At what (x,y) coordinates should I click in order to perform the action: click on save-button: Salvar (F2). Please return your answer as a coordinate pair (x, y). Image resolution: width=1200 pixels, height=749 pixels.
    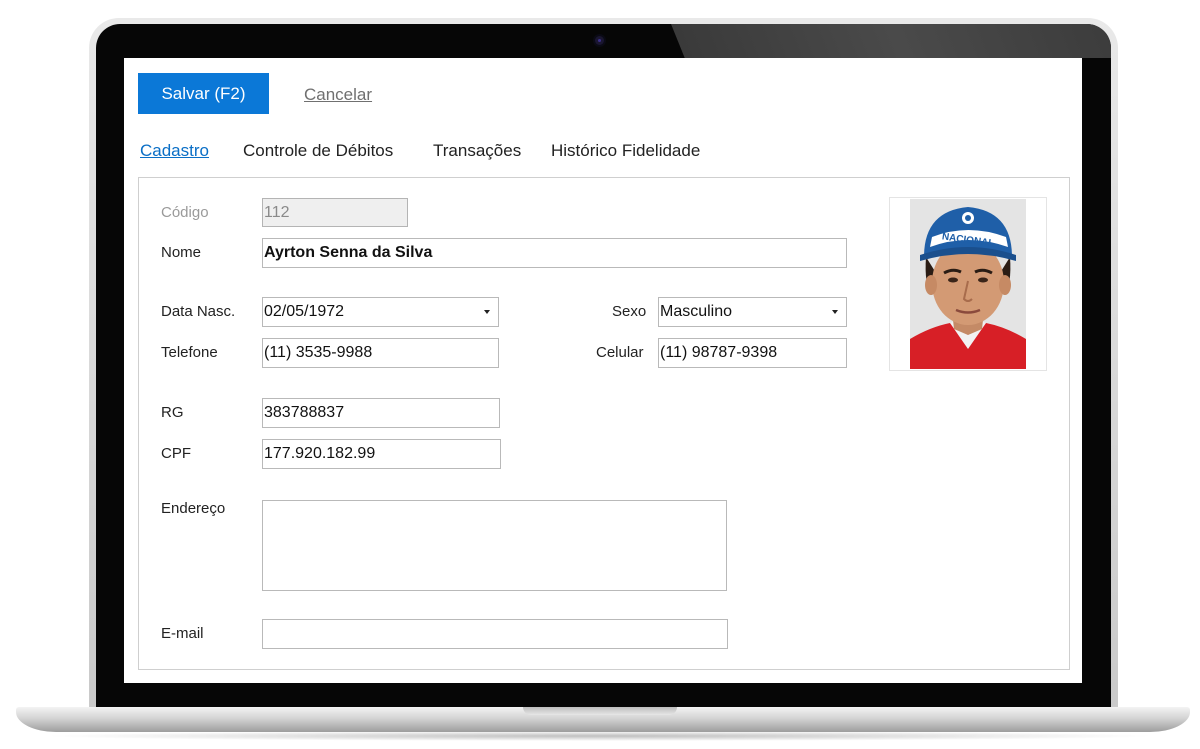
    Looking at the image, I should click on (203, 93).